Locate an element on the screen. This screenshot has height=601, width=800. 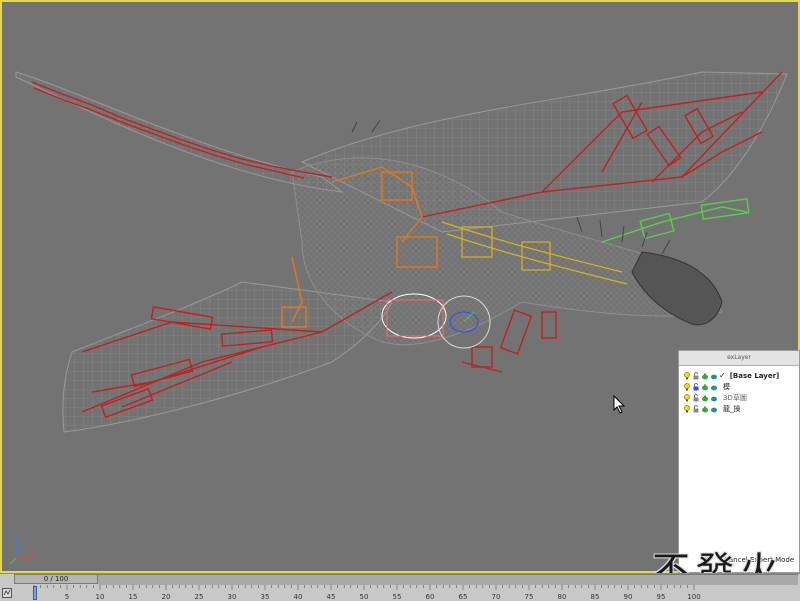
axis-tripod-icon: z x is located at coordinates (21, 550).